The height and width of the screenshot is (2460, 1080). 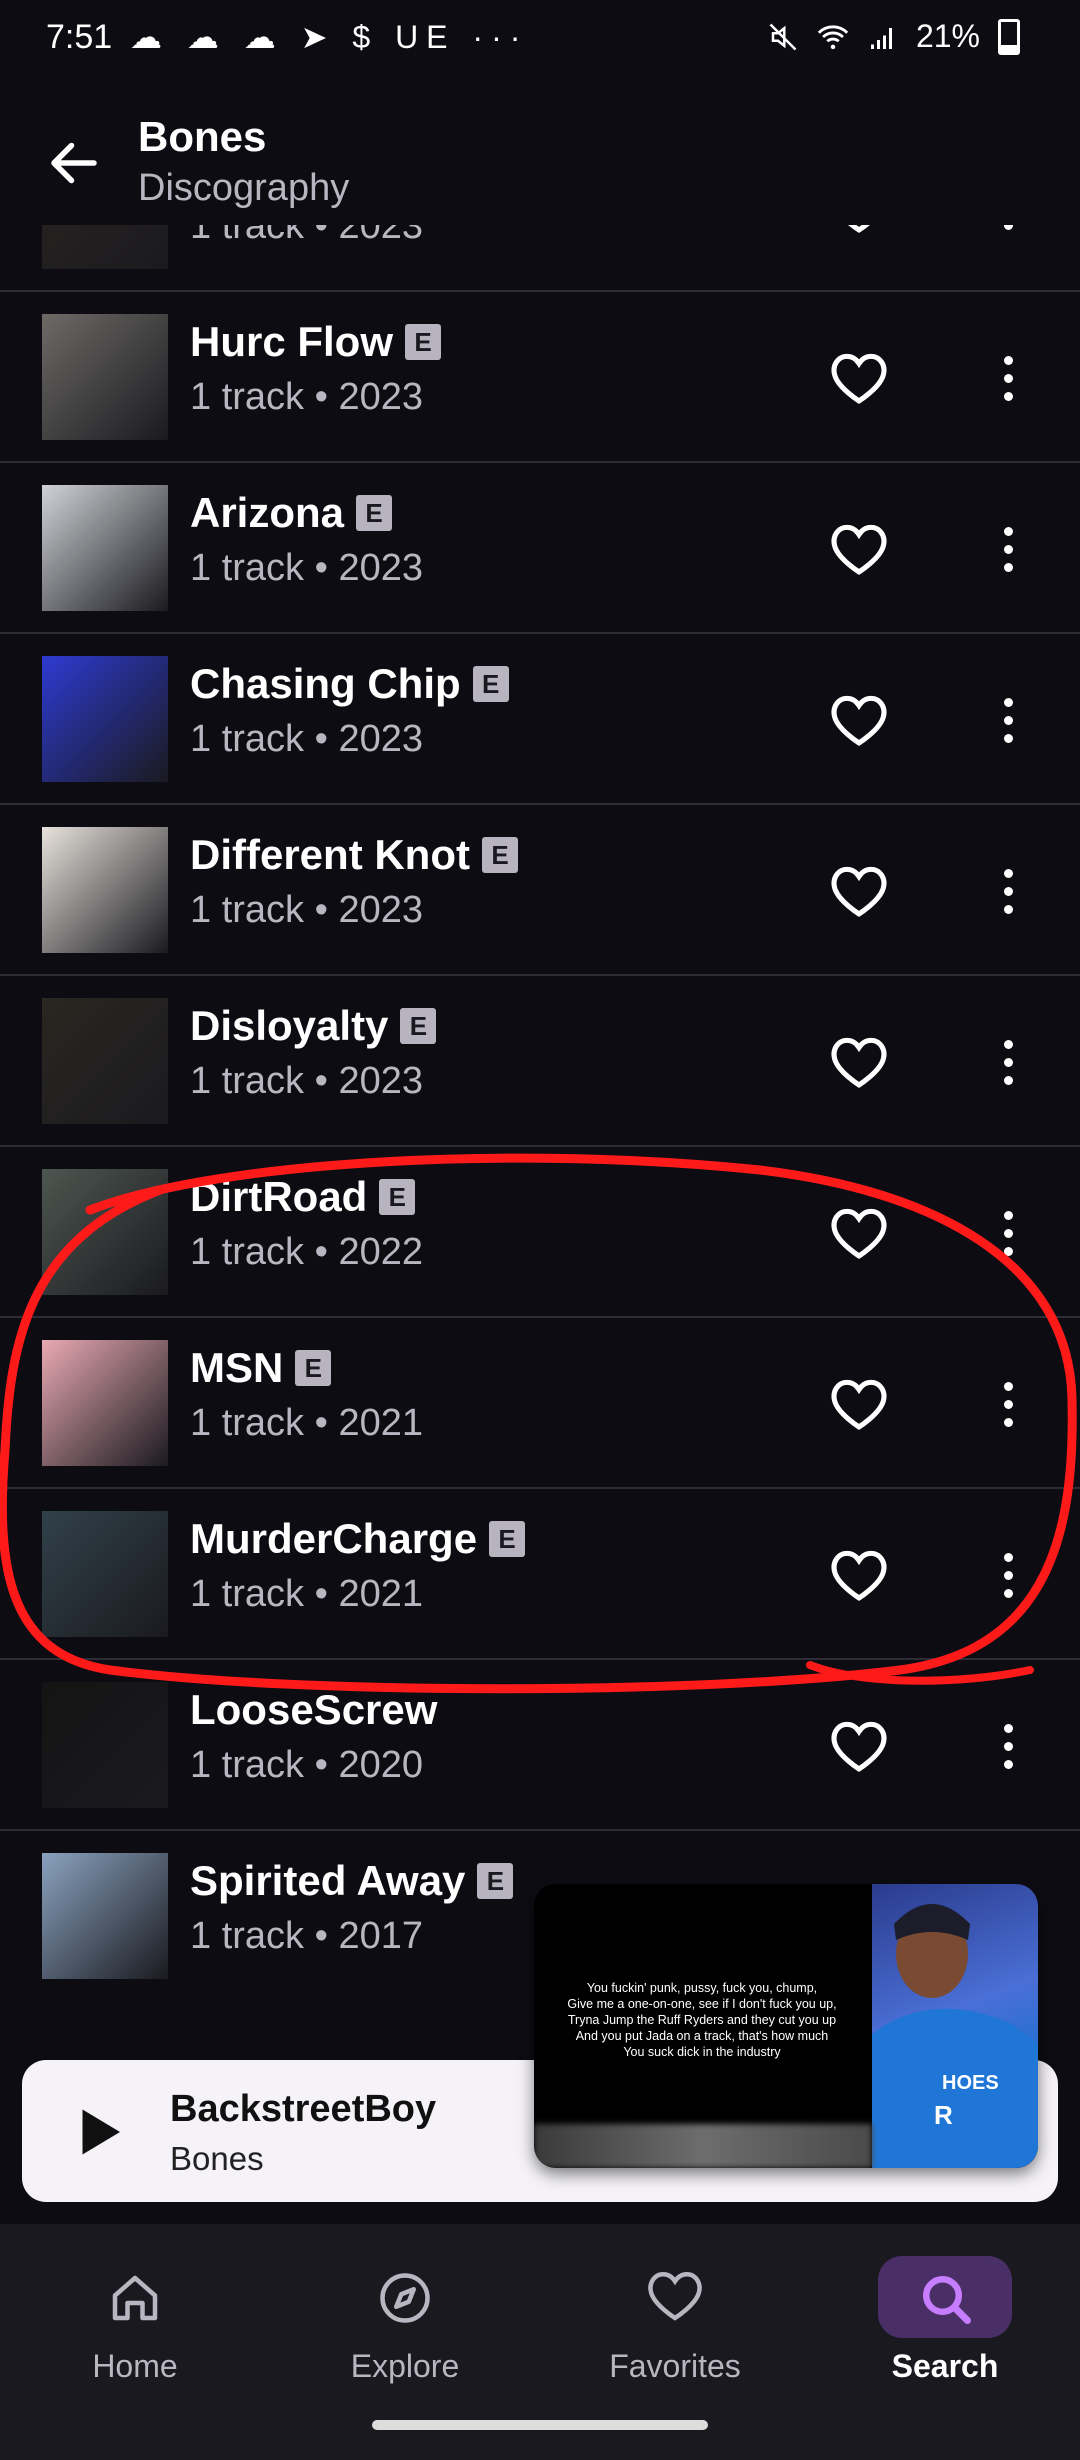 What do you see at coordinates (540, 2425) in the screenshot?
I see `gesture-handle` at bounding box center [540, 2425].